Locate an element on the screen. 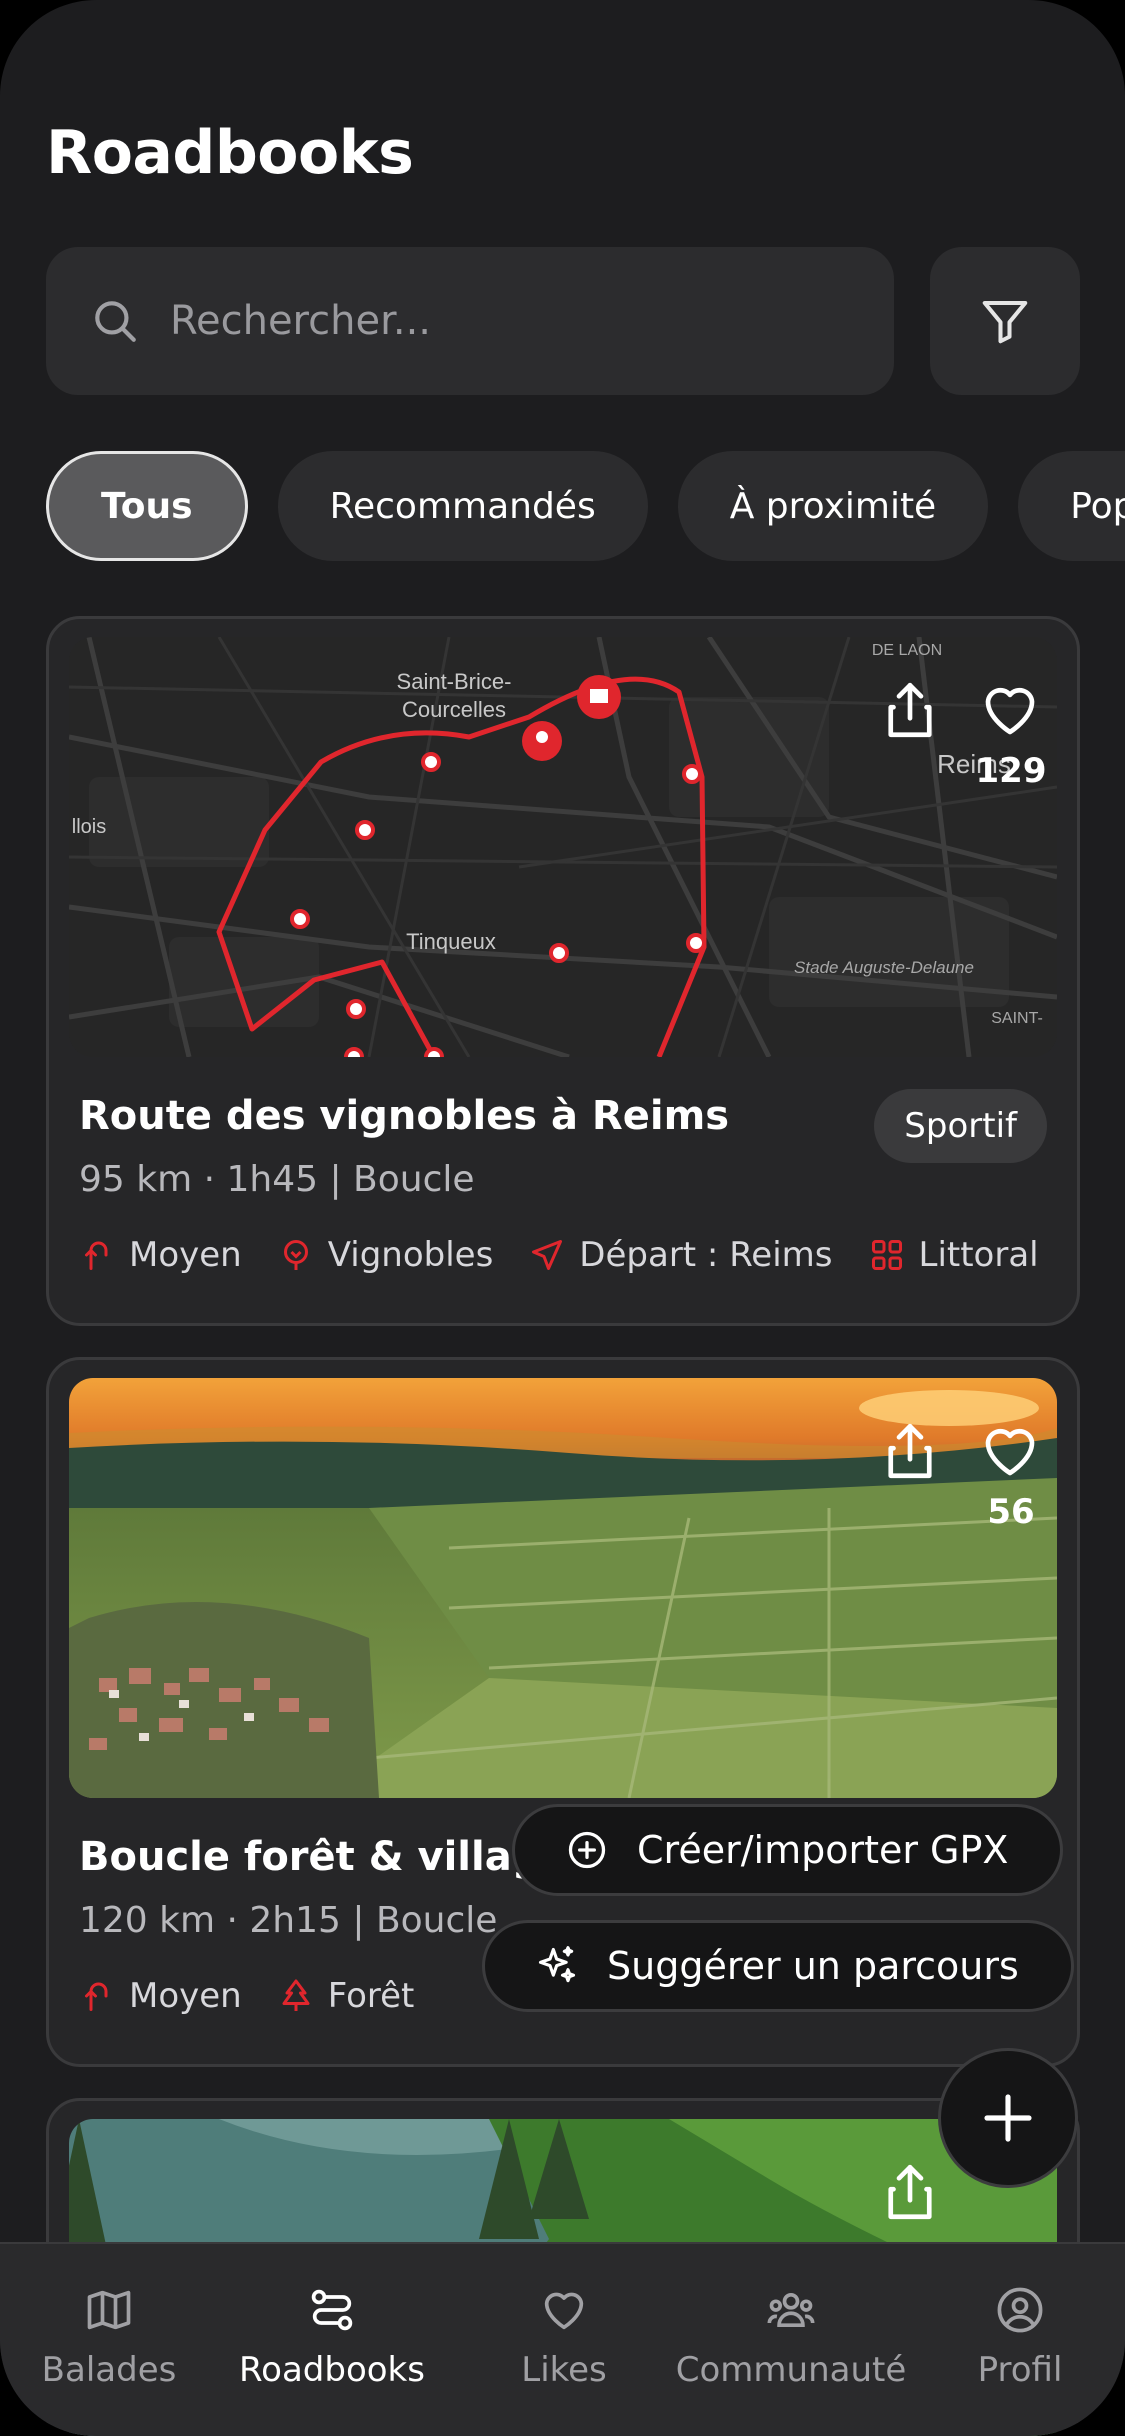 The image size is (1125, 2436). map-label-saint: SAINT- is located at coordinates (1017, 1018).